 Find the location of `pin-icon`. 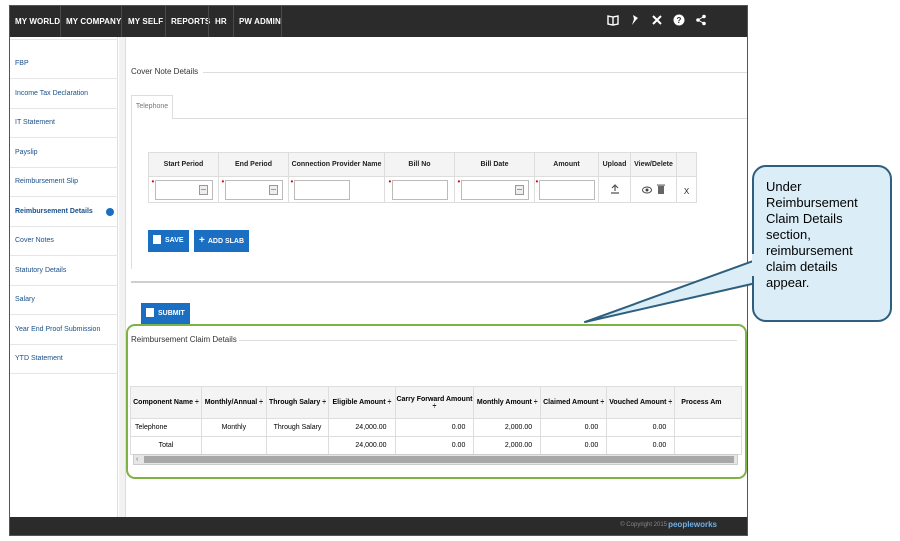

pin-icon is located at coordinates (635, 21).